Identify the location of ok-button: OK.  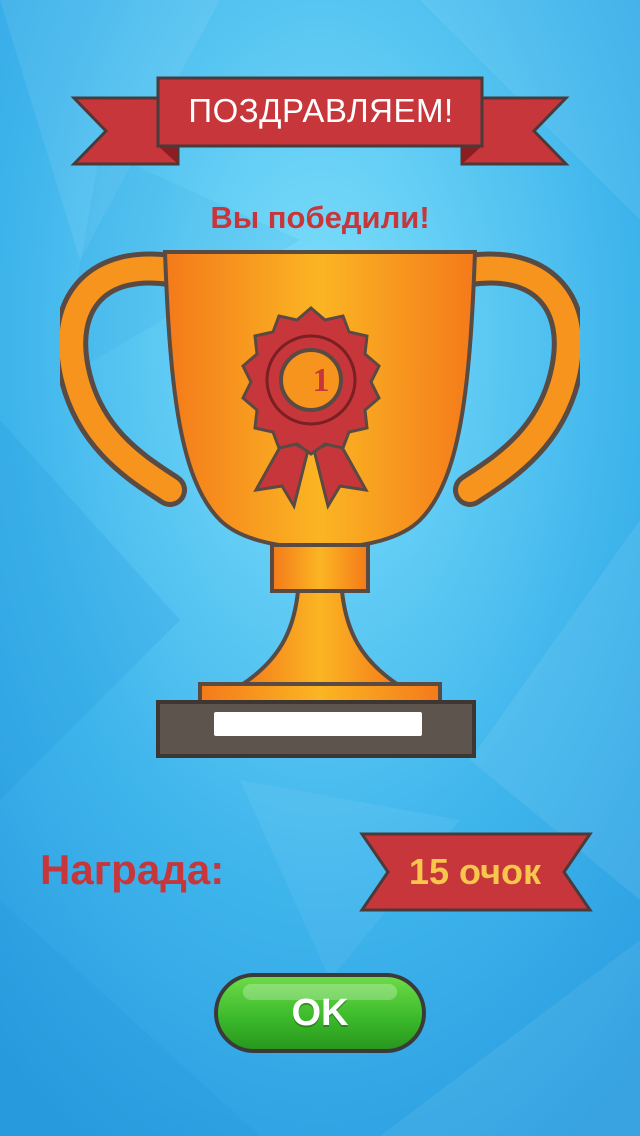
(320, 1013).